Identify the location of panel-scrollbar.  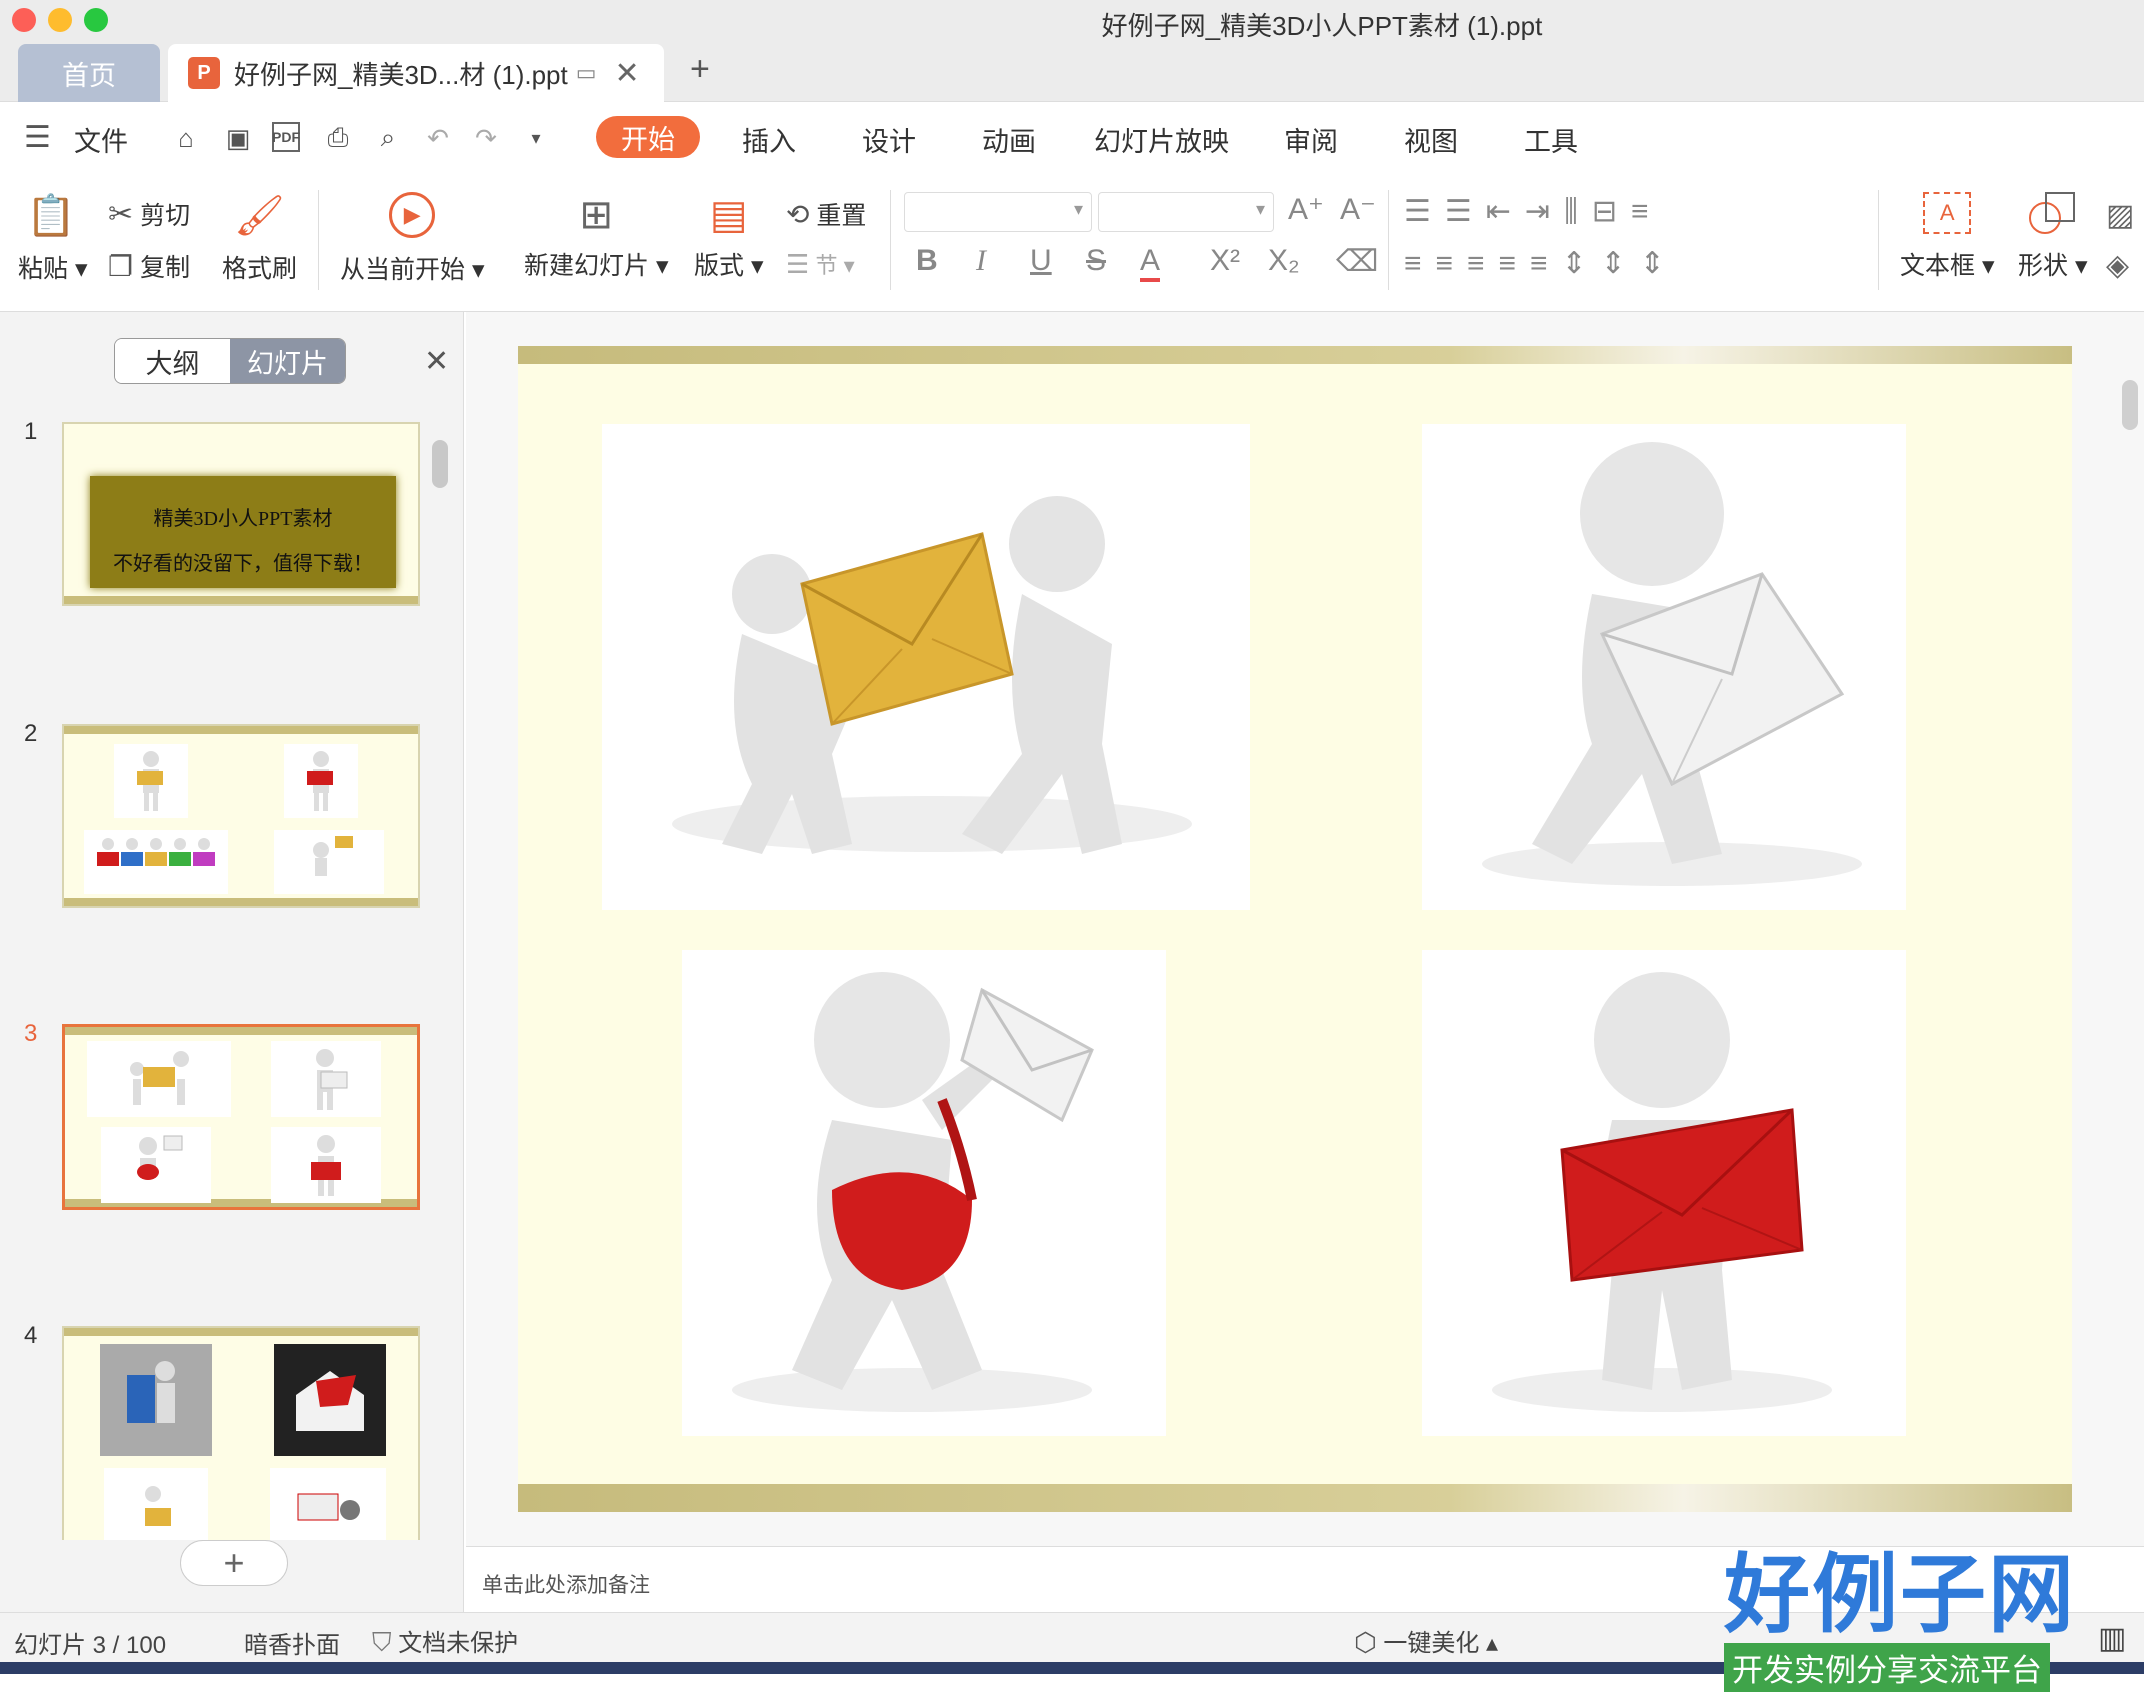
(440, 464).